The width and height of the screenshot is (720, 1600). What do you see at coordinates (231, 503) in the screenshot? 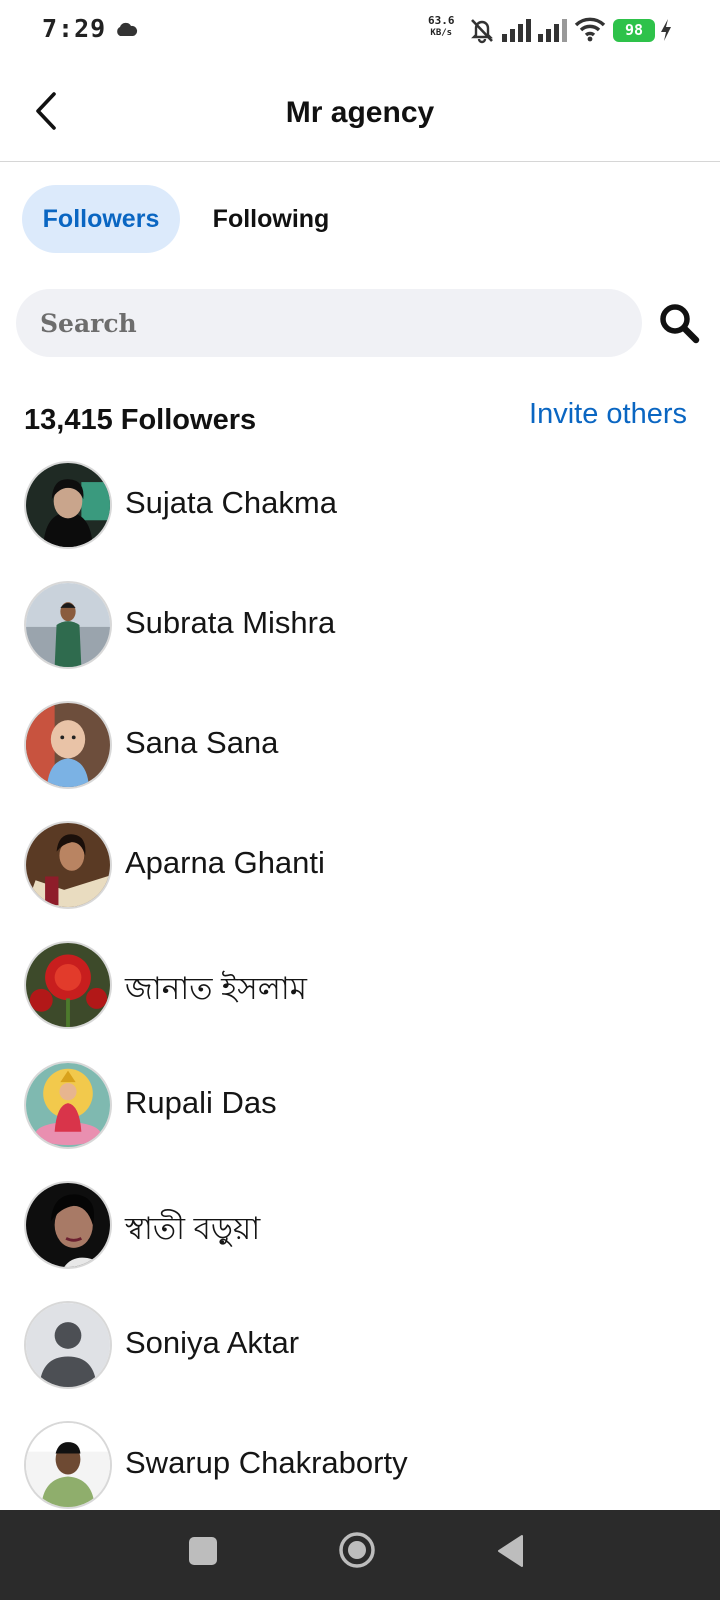
I see `user-name: Sujata Chakma` at bounding box center [231, 503].